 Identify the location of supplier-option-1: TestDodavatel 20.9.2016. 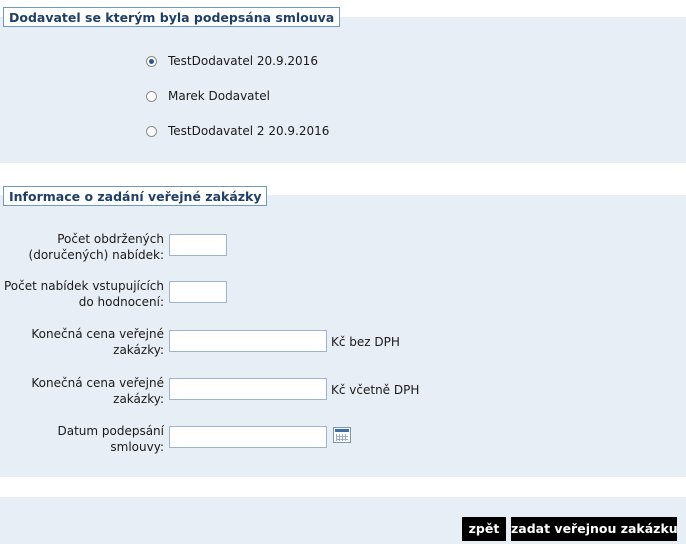
(232, 61).